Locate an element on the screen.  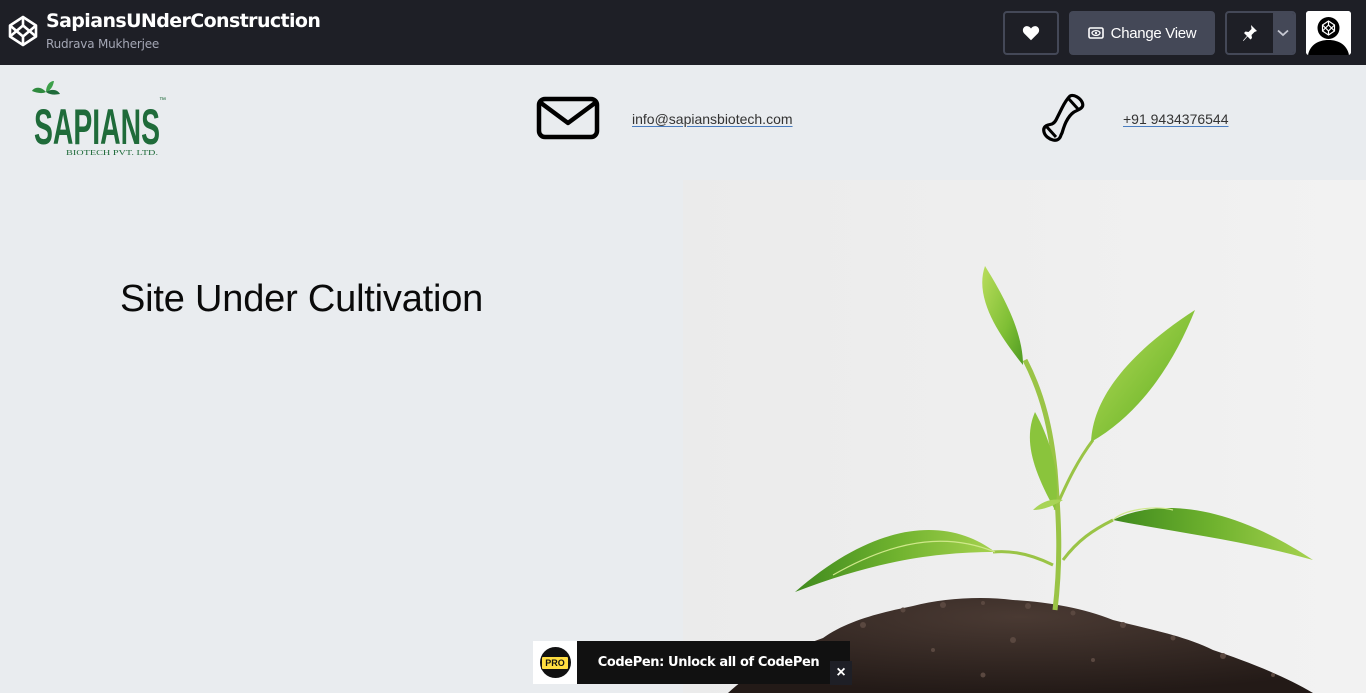
chevron-down-icon is located at coordinates (1283, 33).